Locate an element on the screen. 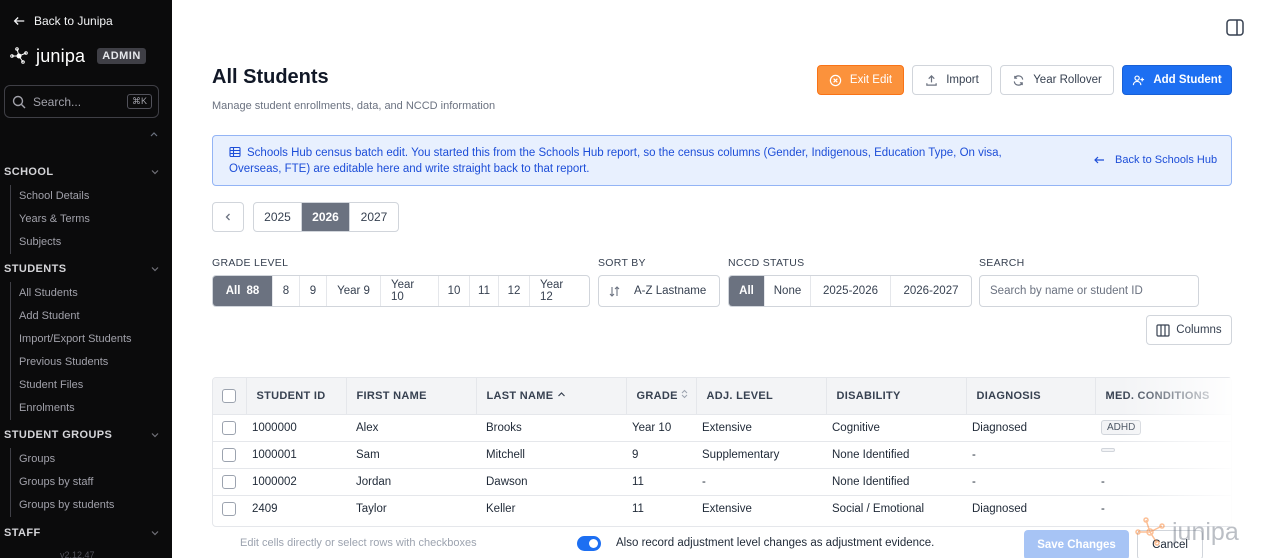 The image size is (1264, 558). first-name-cell: Alex is located at coordinates (411, 427).